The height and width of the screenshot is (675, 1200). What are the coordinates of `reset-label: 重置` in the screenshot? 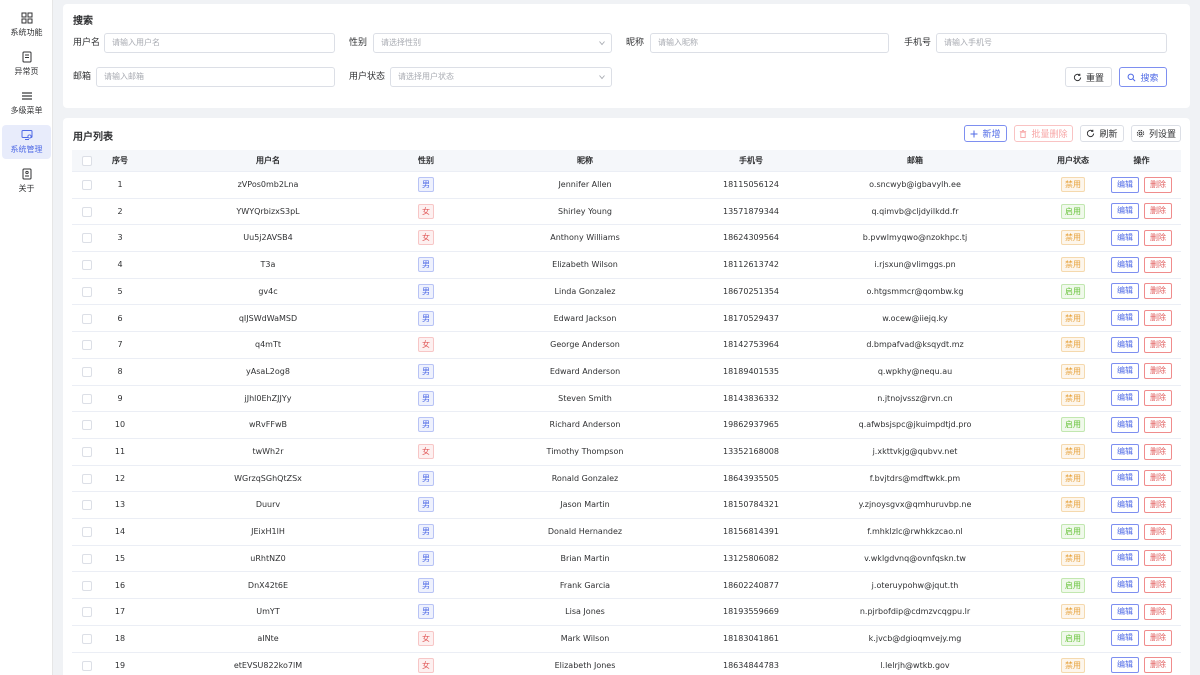 It's located at (1094, 78).